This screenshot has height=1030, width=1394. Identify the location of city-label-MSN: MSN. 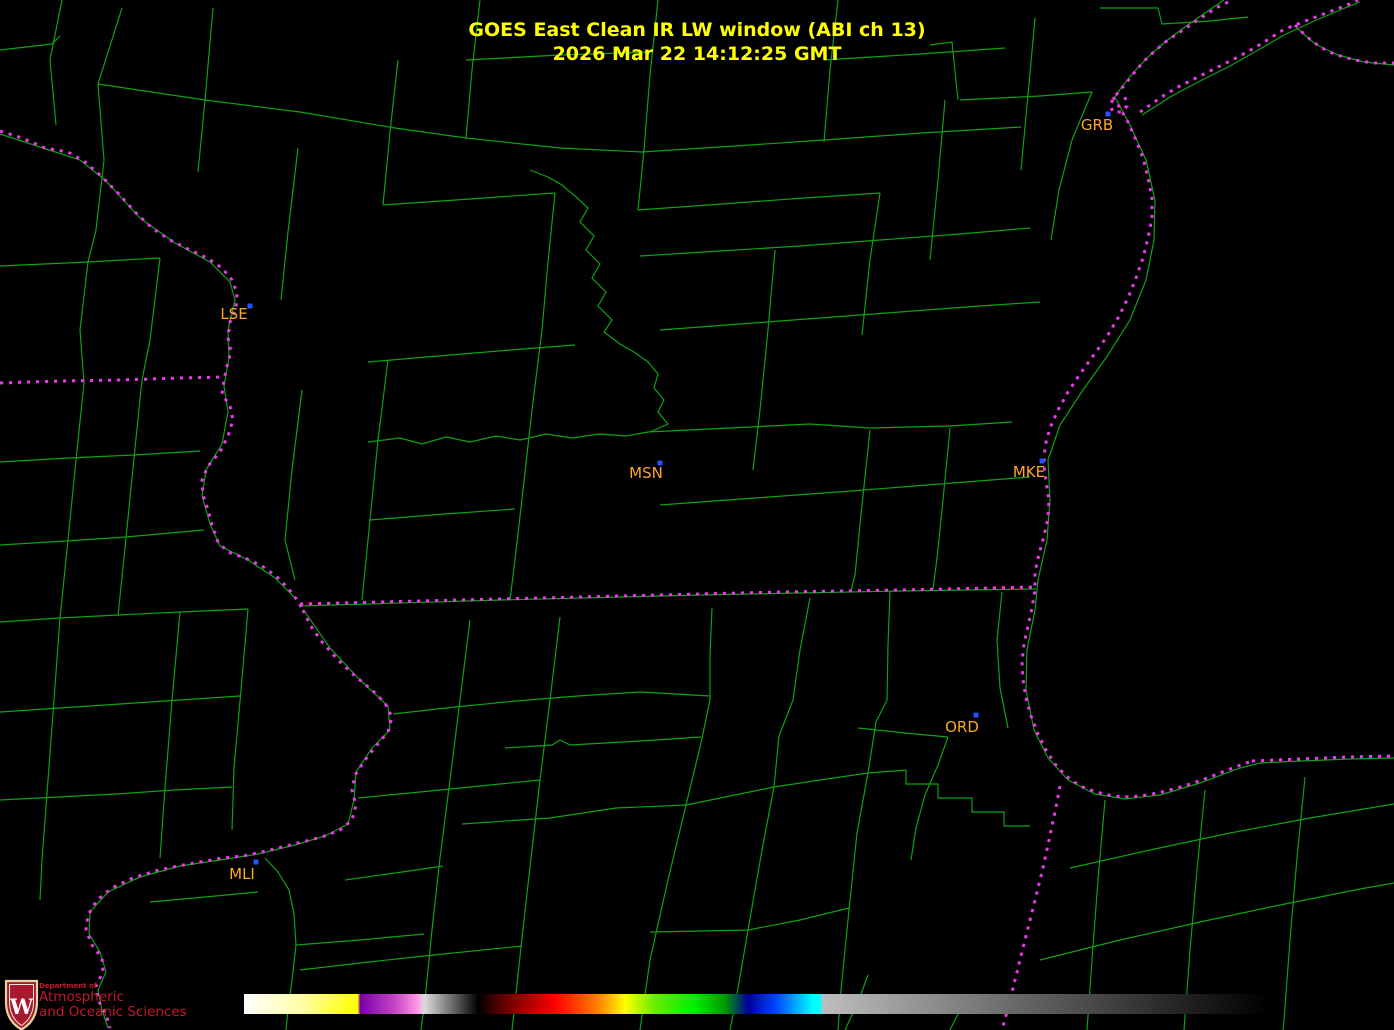
(646, 473).